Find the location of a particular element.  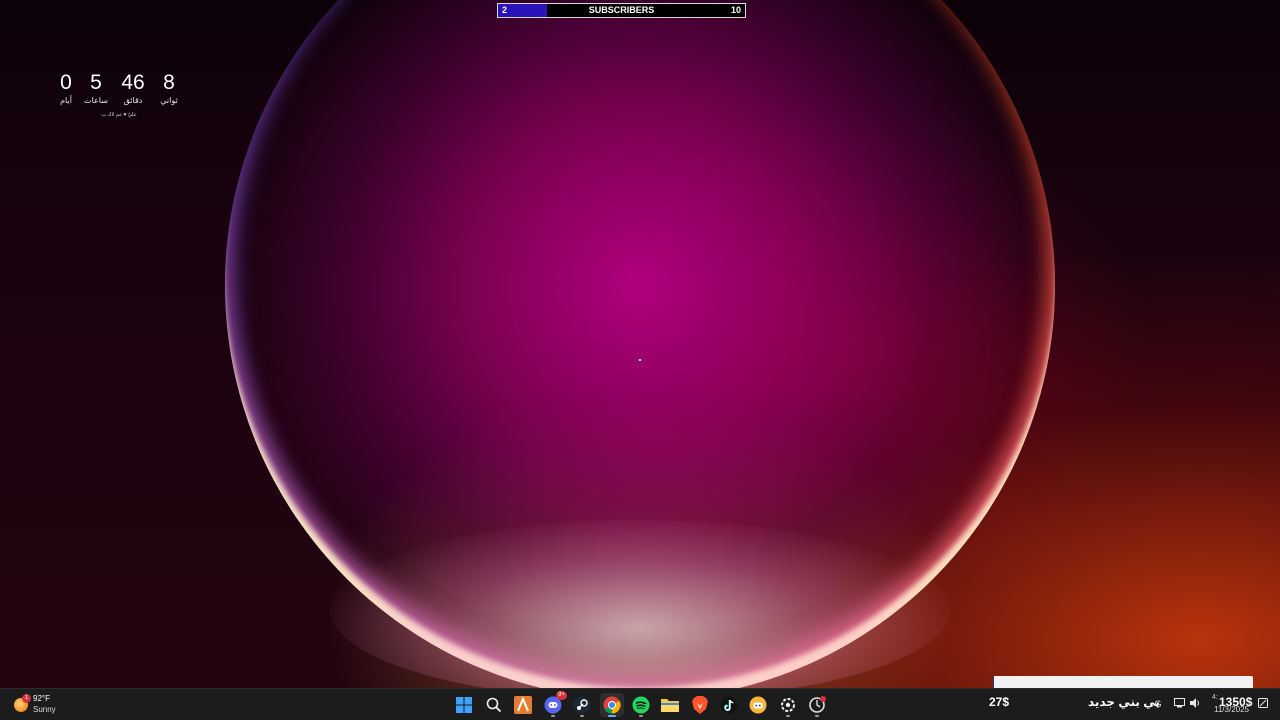

language-icon: G is located at coordinates (1158, 704).